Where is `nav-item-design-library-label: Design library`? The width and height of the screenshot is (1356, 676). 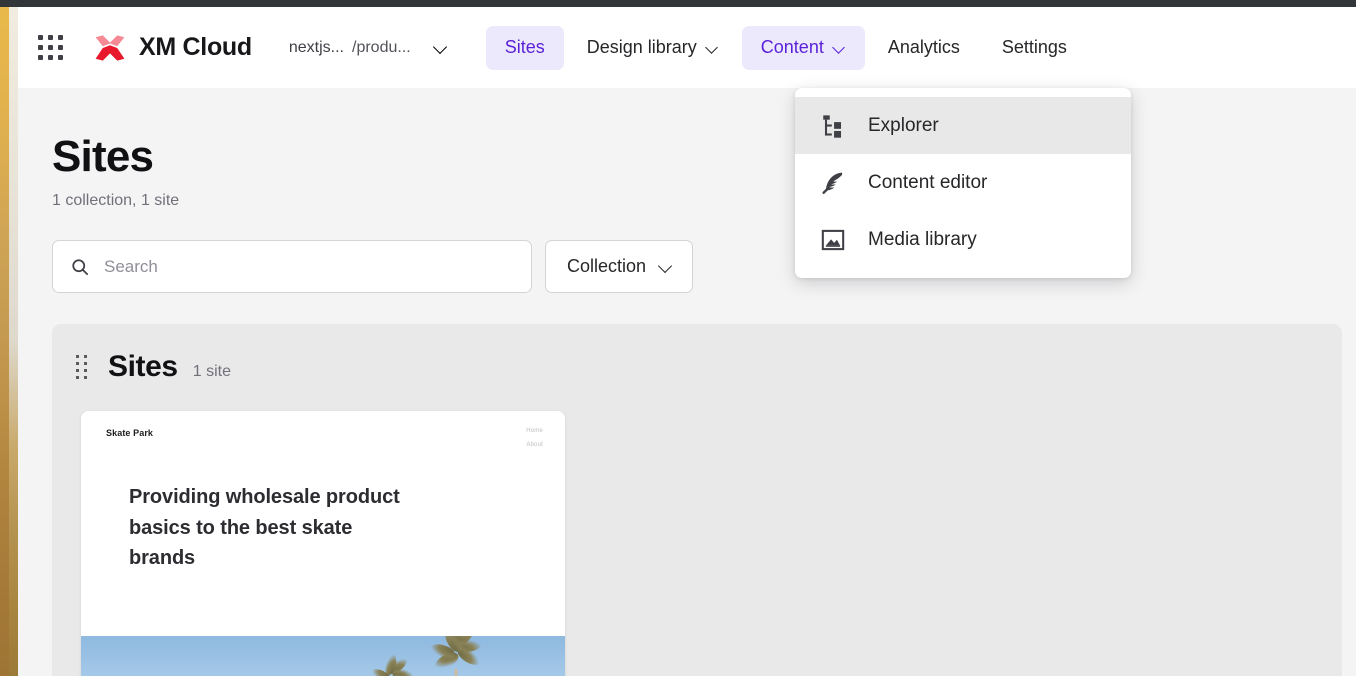
nav-item-design-library-label: Design library is located at coordinates (641, 47).